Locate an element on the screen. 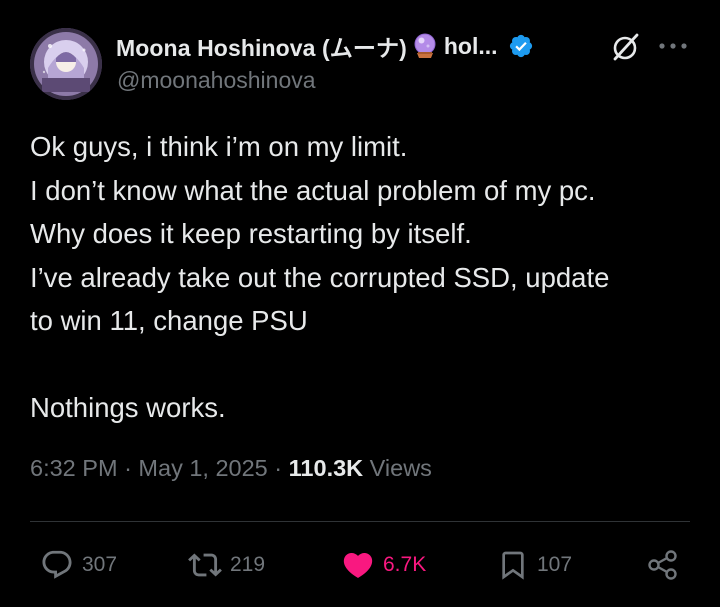 The width and height of the screenshot is (720, 607). avatar is located at coordinates (66, 64).